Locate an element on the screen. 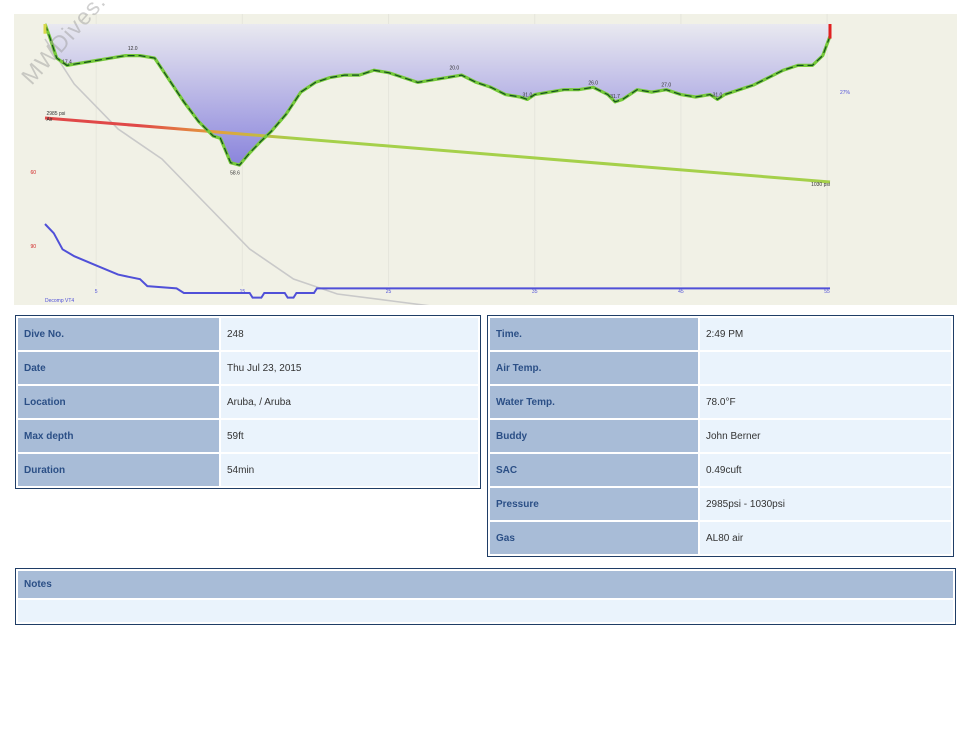 This screenshot has height=750, width=971. table-row: Duration 54min is located at coordinates (248, 470).